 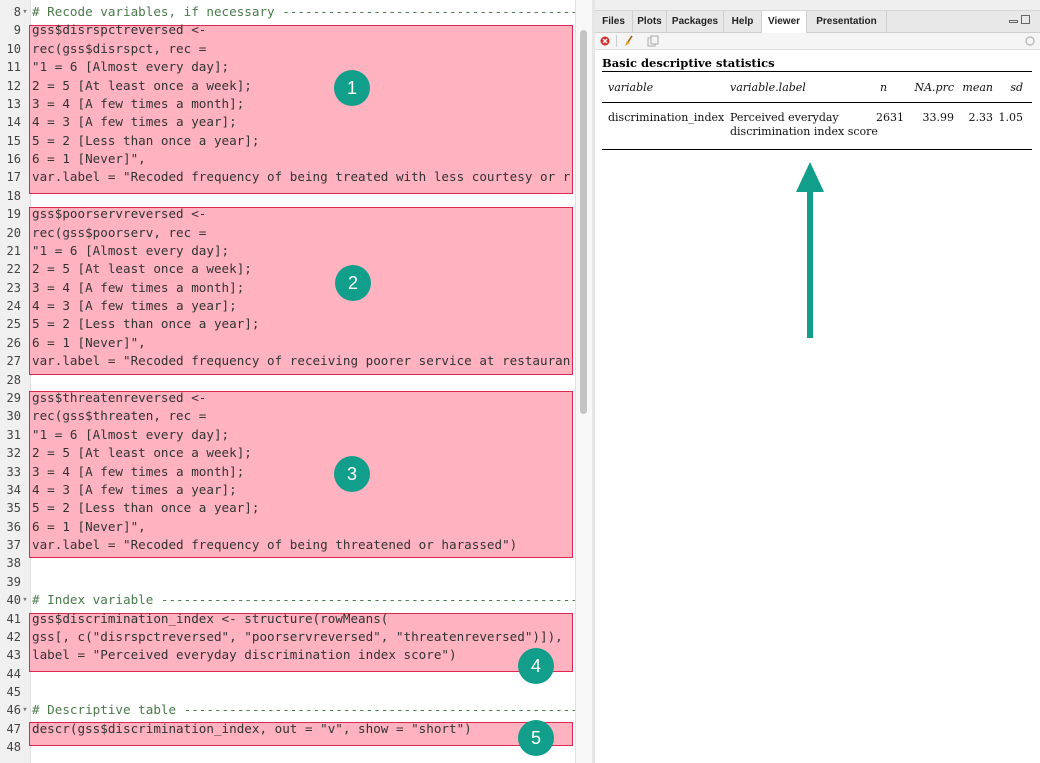 What do you see at coordinates (287, 141) in the screenshot?
I see `code-line: 15 5 = 2 [Less than once a year];` at bounding box center [287, 141].